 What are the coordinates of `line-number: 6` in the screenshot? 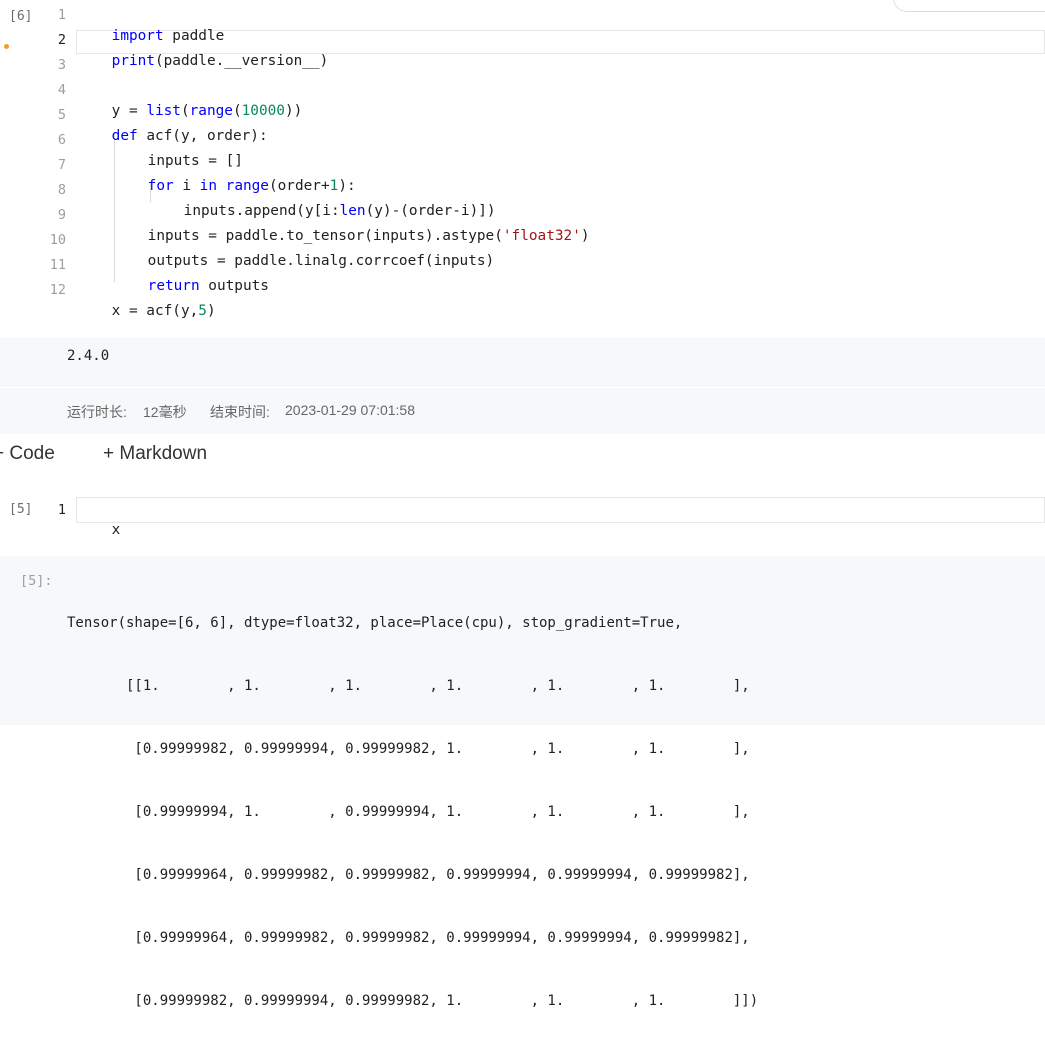 It's located at (61, 140).